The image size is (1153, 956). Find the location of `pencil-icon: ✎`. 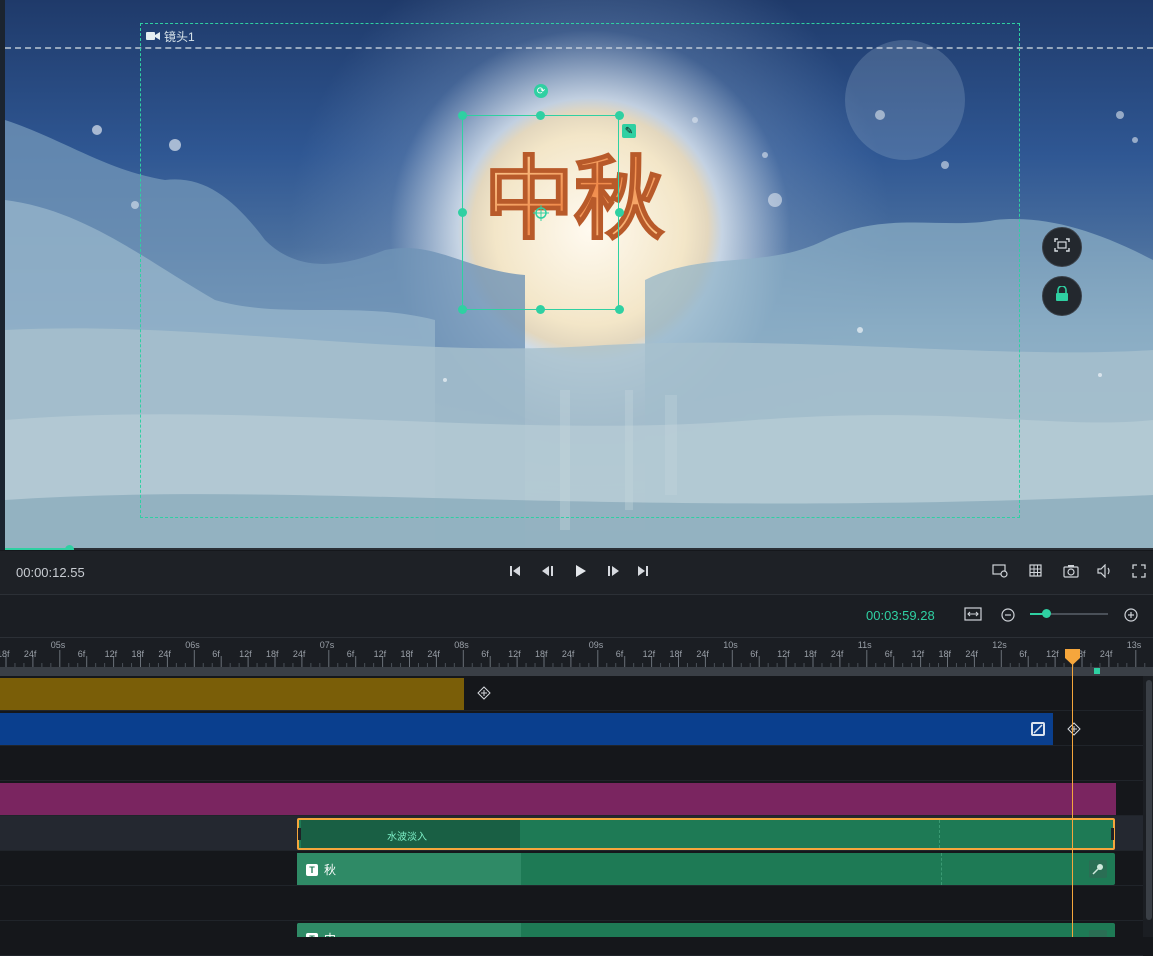

pencil-icon: ✎ is located at coordinates (629, 131).